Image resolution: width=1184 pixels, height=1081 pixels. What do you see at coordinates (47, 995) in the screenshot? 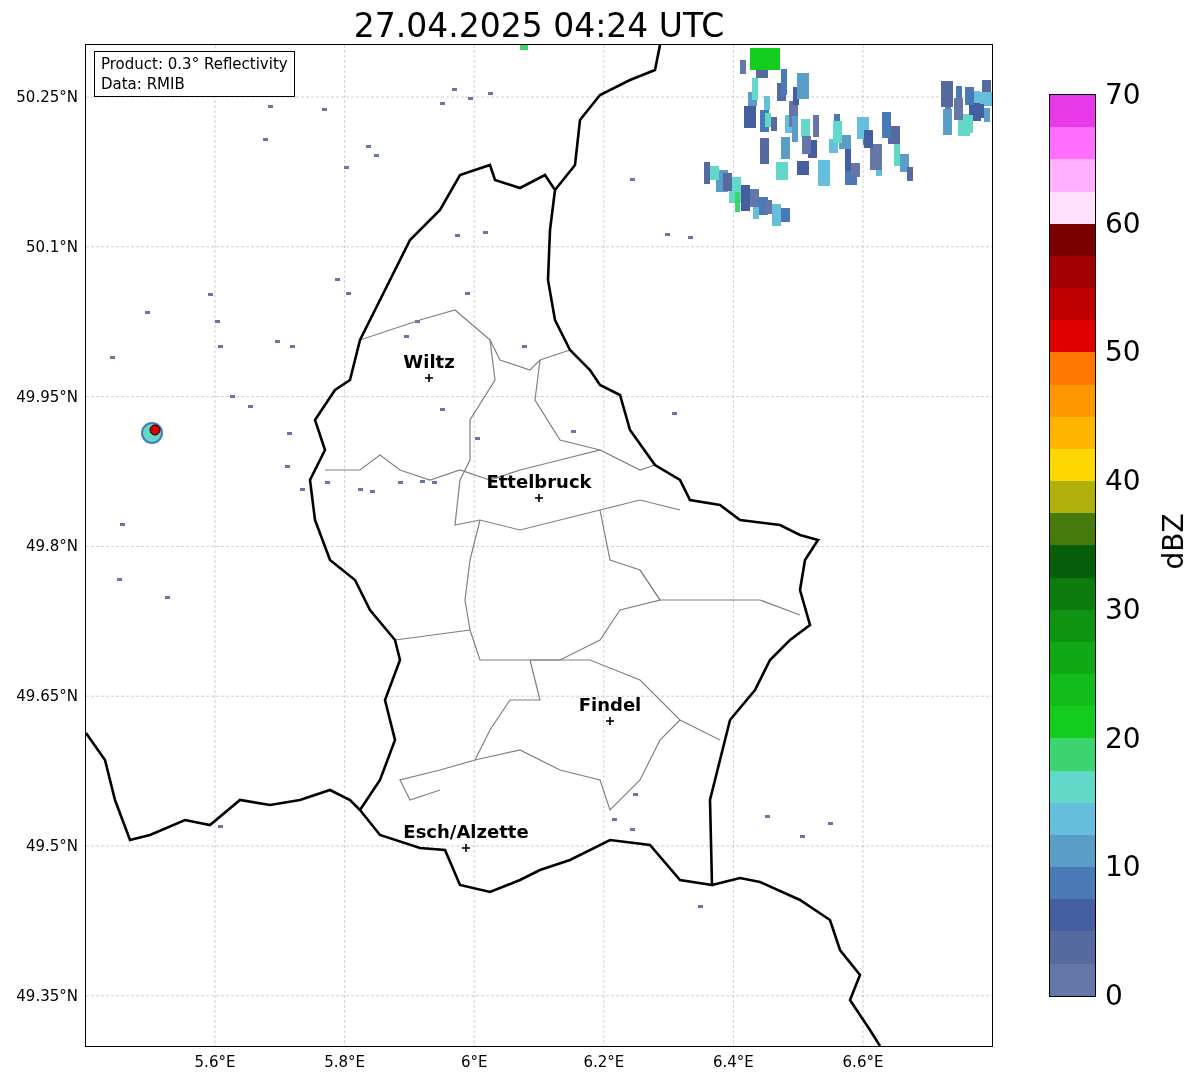
I see `latitude-tick-label: 49.35°N` at bounding box center [47, 995].